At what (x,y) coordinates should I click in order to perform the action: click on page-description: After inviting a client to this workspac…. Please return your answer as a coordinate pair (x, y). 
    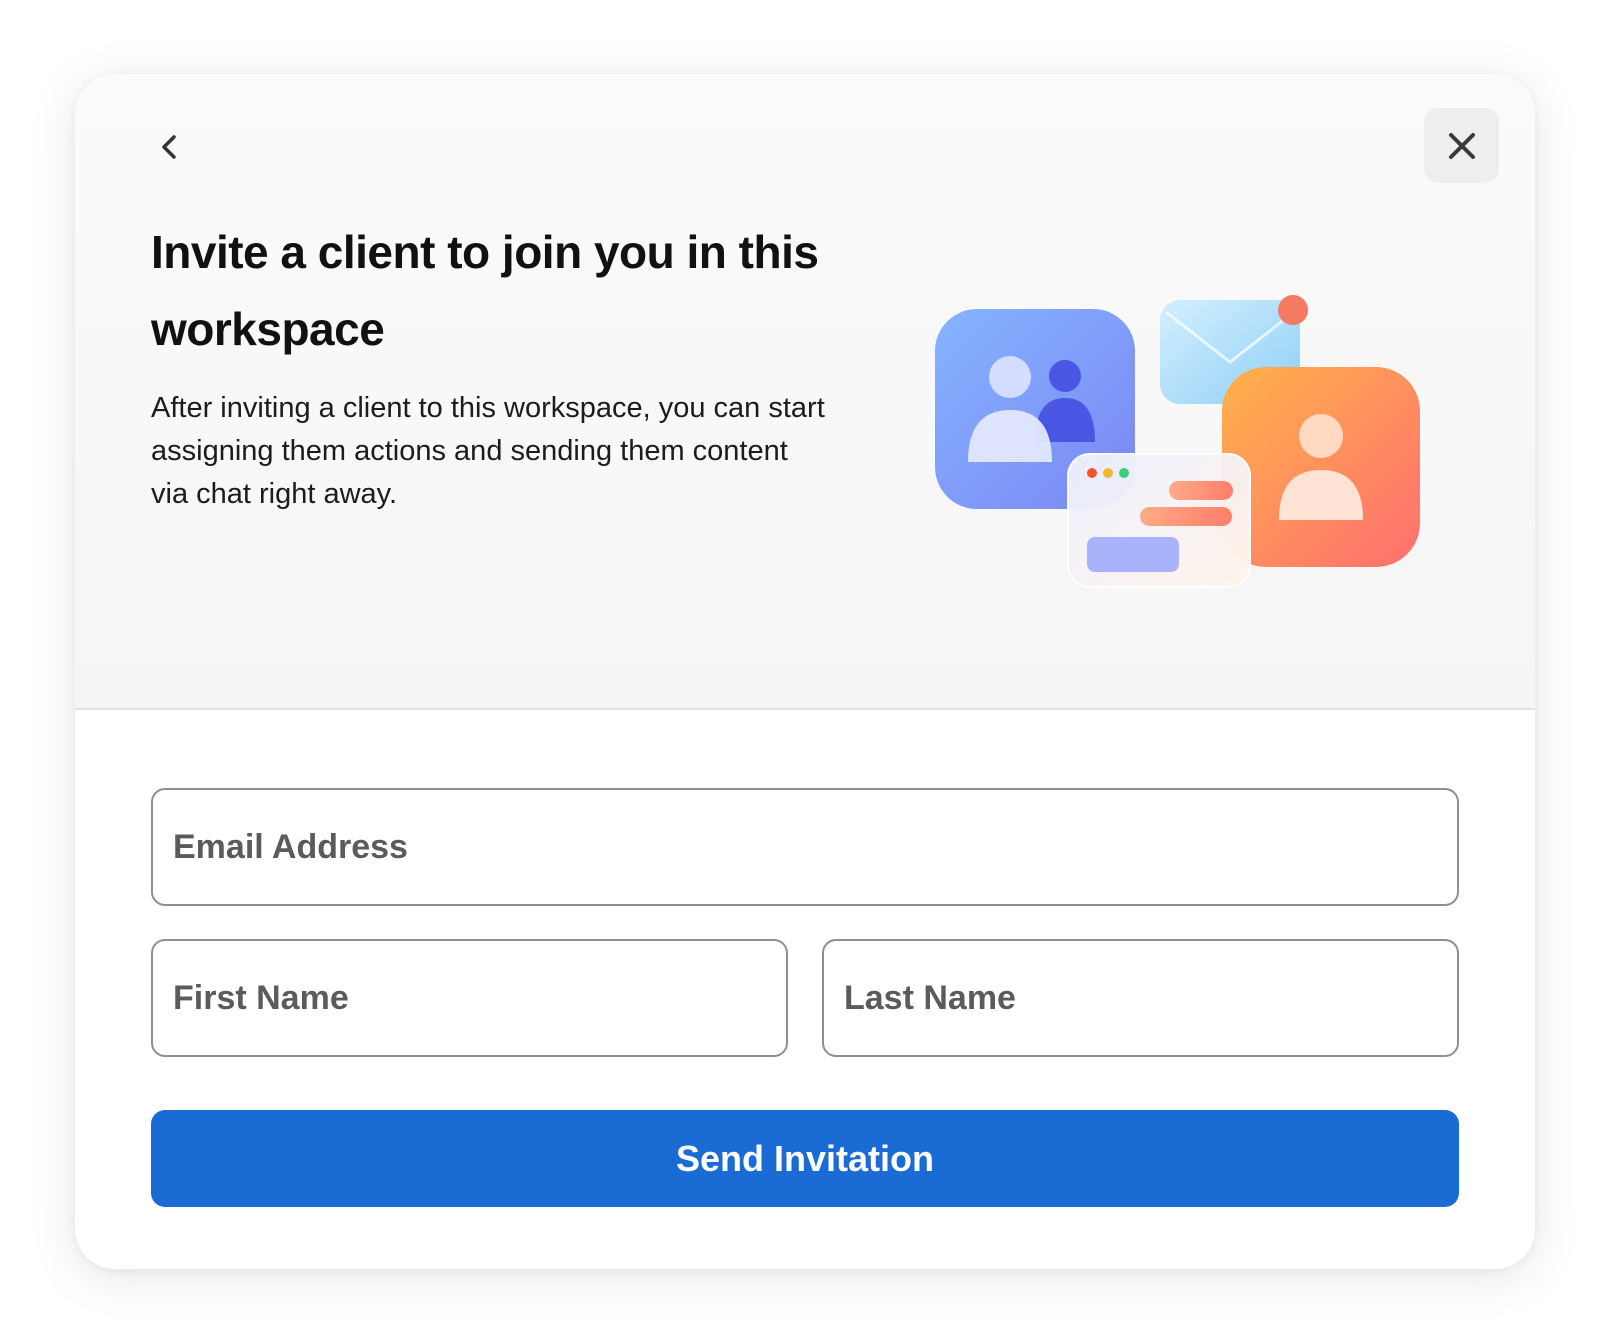
    Looking at the image, I should click on (488, 451).